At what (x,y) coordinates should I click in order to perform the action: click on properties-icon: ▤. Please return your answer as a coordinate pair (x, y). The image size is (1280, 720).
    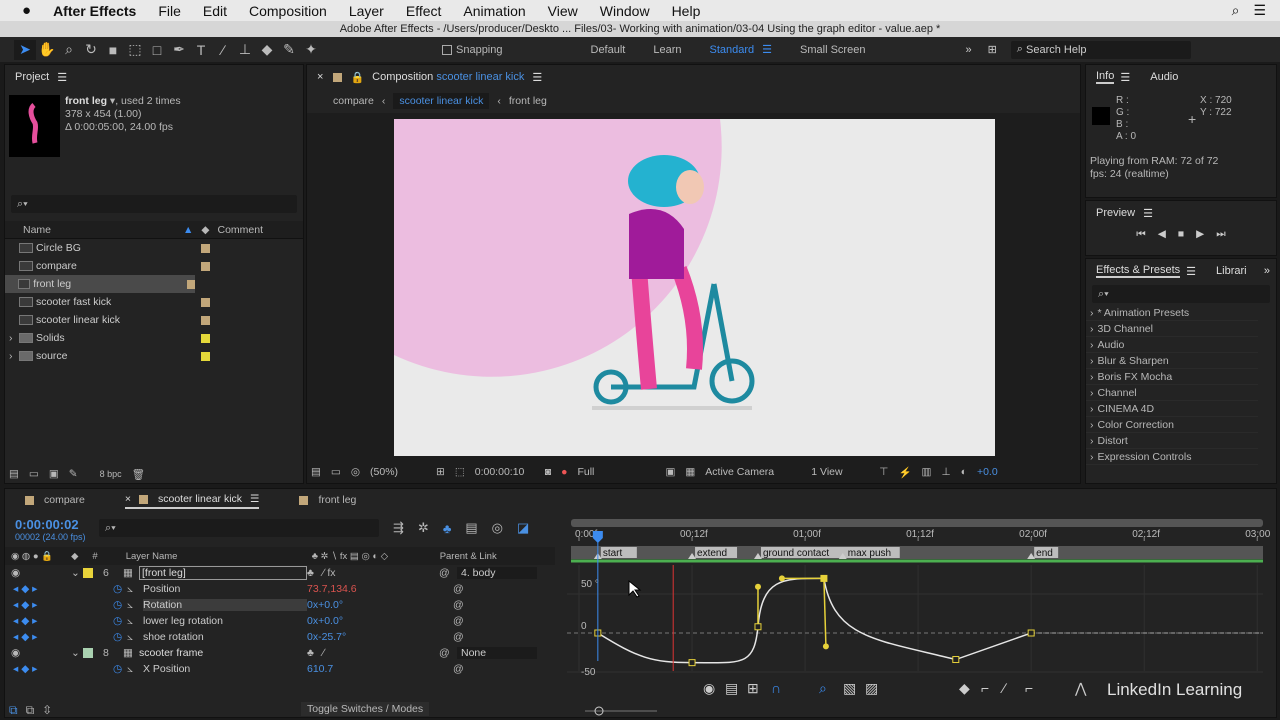
    Looking at the image, I should click on (731, 688).